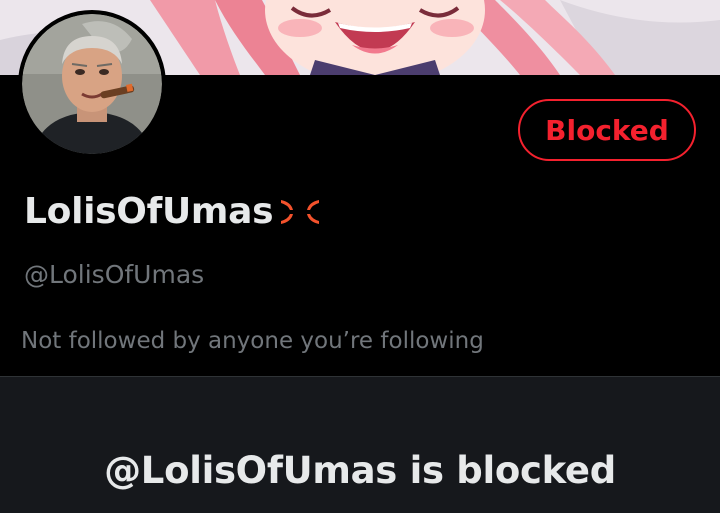 The image size is (720, 513). What do you see at coordinates (360, 470) in the screenshot?
I see `blocked-notice-title: @LolisOfUmas is blocked` at bounding box center [360, 470].